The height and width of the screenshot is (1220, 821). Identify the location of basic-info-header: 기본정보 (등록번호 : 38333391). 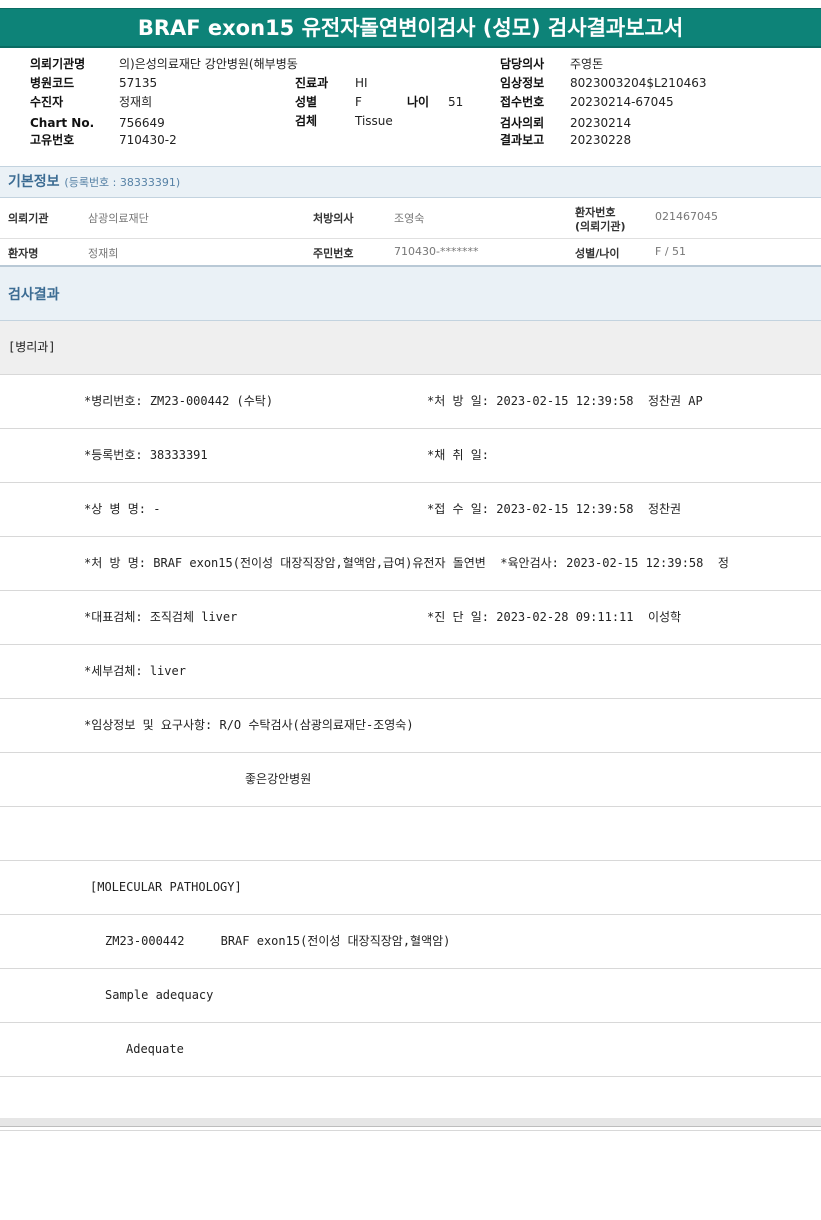
(410, 182).